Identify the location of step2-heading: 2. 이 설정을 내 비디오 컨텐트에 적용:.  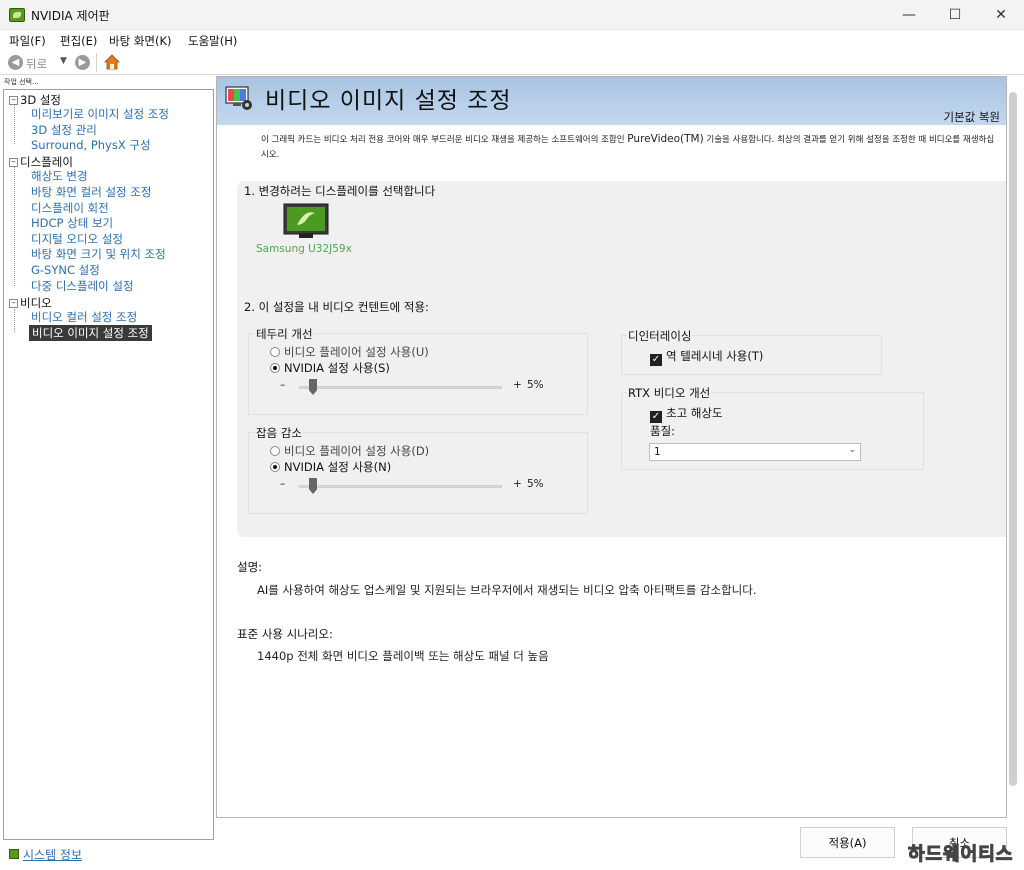
(336, 307).